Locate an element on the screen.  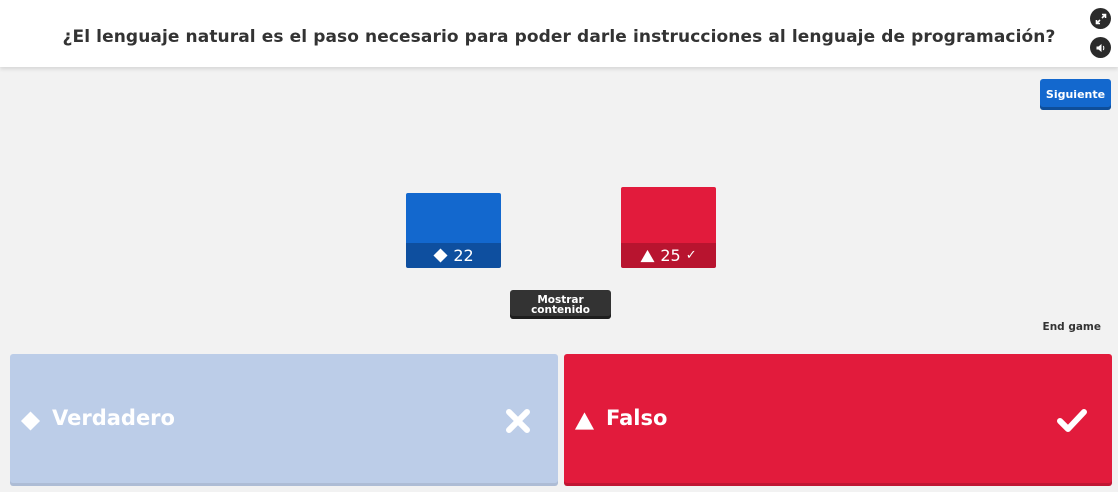
result-bar-triangle: 25 ✓ is located at coordinates (668, 227).